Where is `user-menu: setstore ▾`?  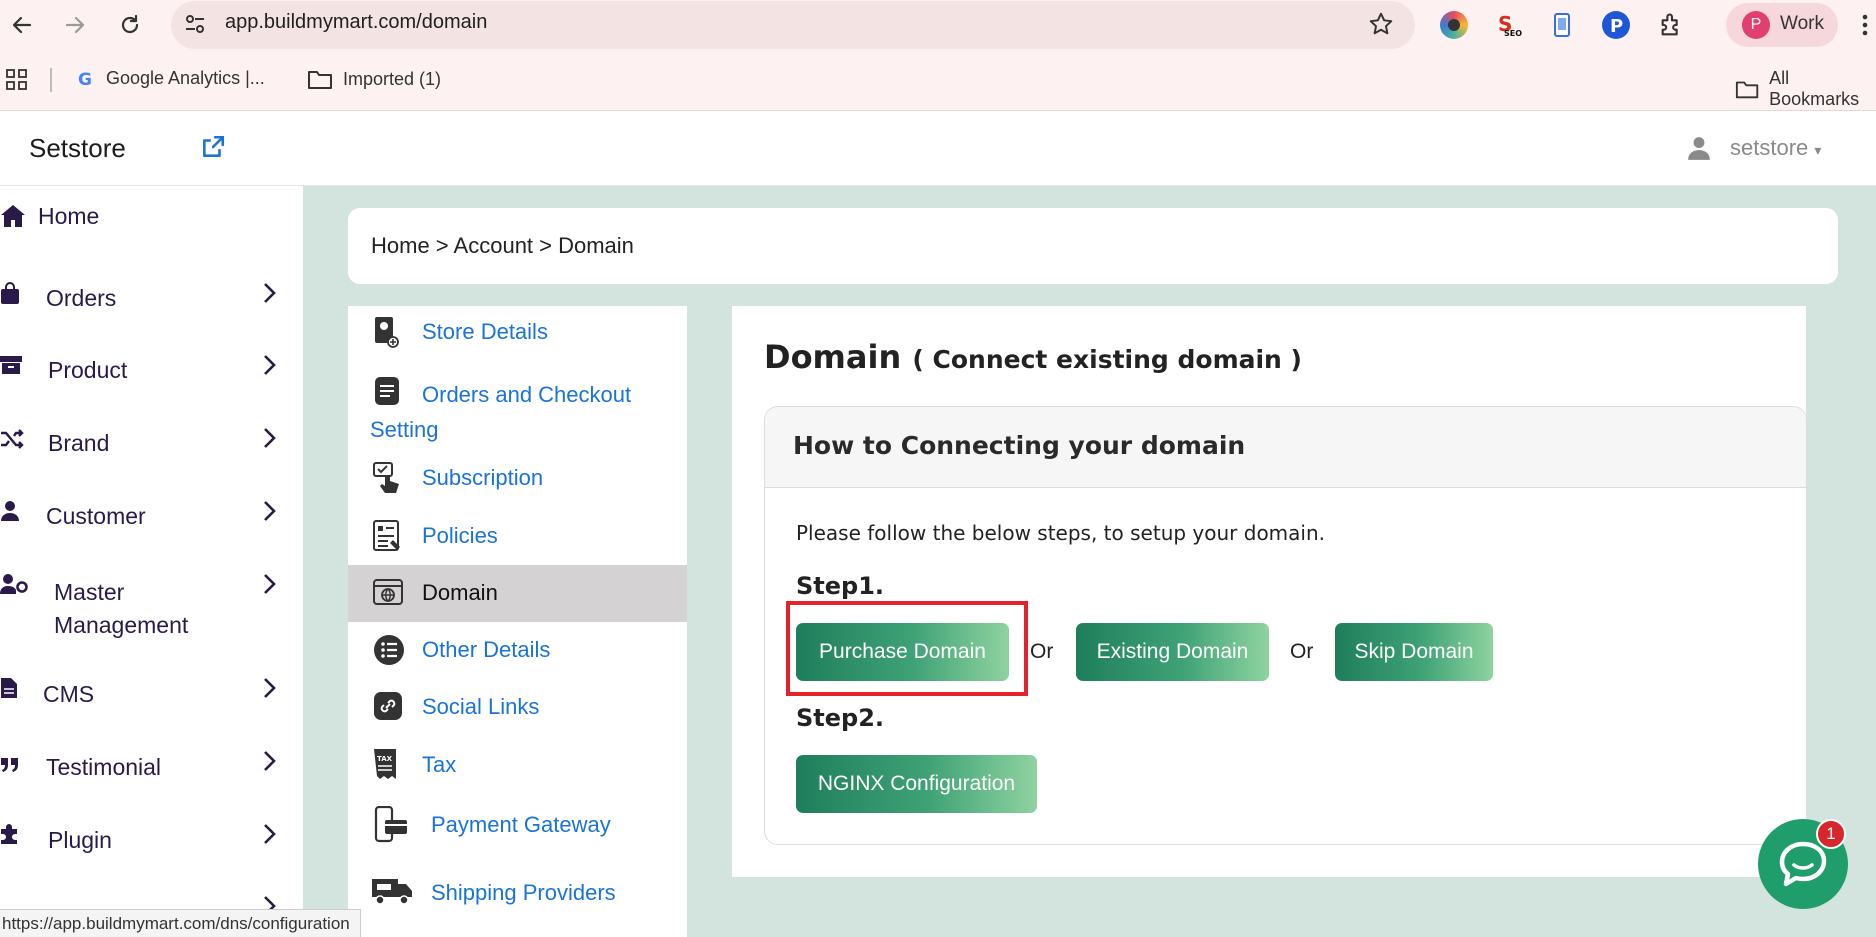
user-menu: setstore ▾ is located at coordinates (1775, 148).